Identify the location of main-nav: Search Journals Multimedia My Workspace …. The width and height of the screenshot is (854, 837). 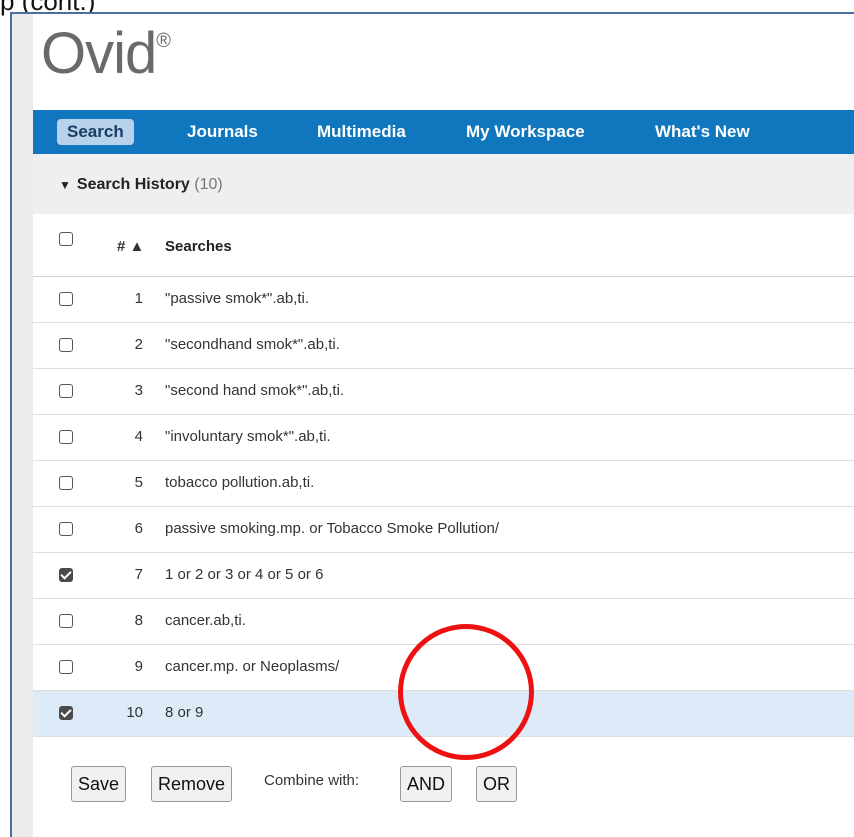
(443, 132).